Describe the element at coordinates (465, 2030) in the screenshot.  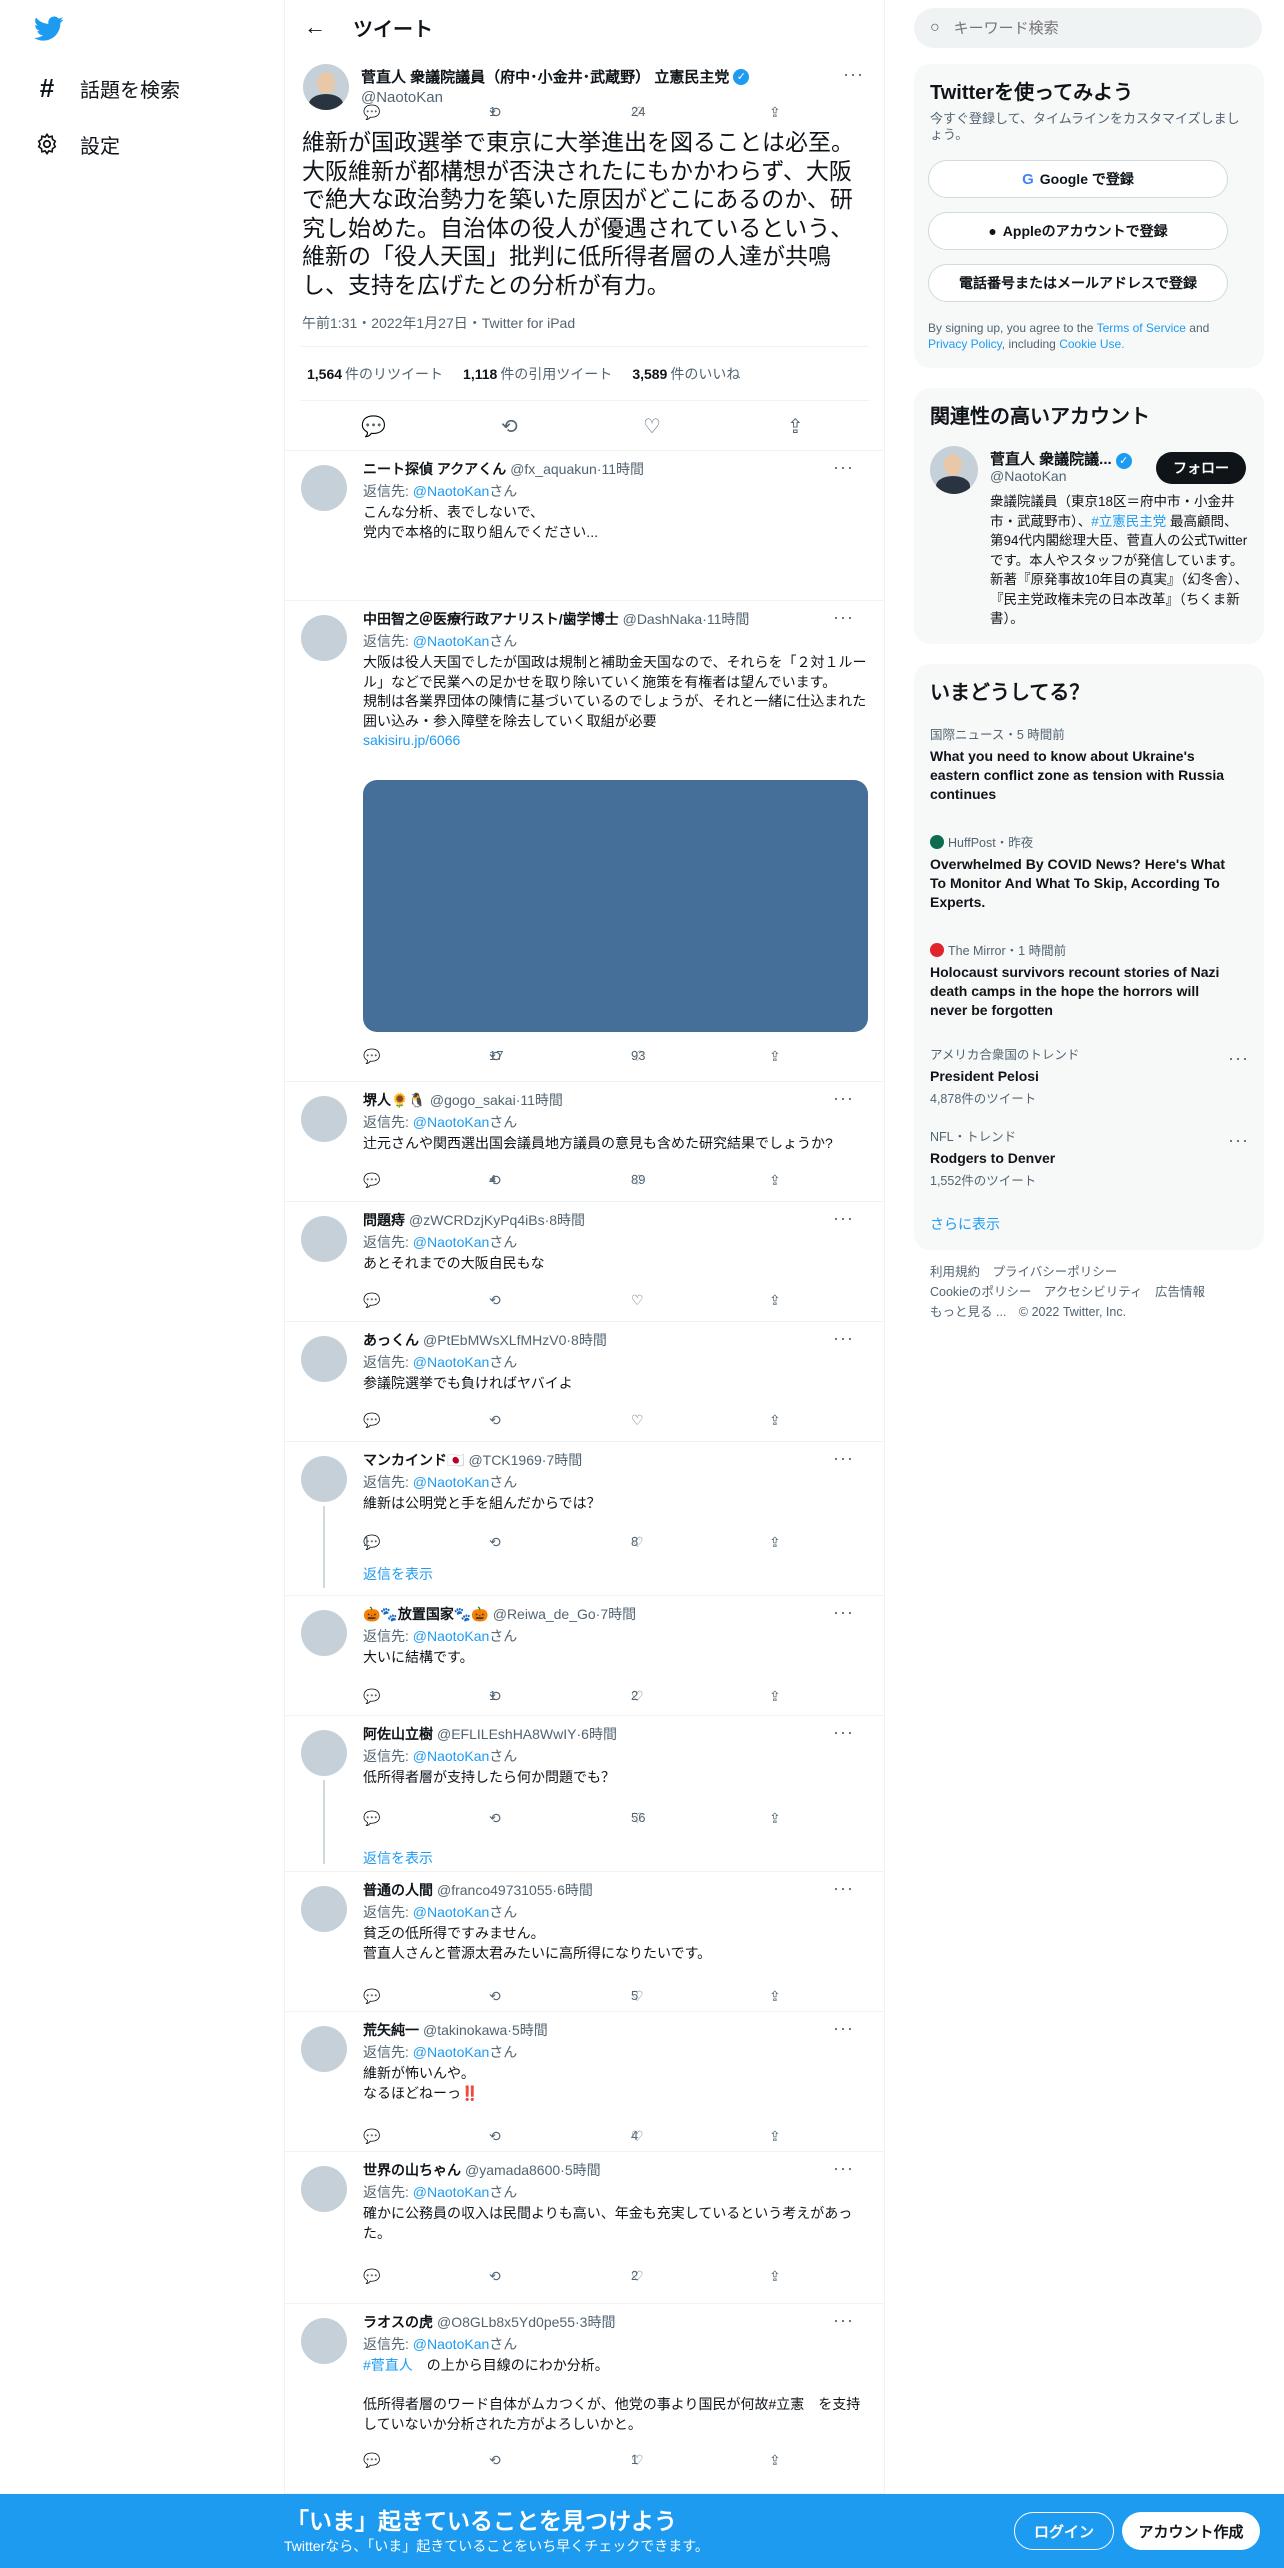
I see `reply-author-handle: @takinokawa` at that location.